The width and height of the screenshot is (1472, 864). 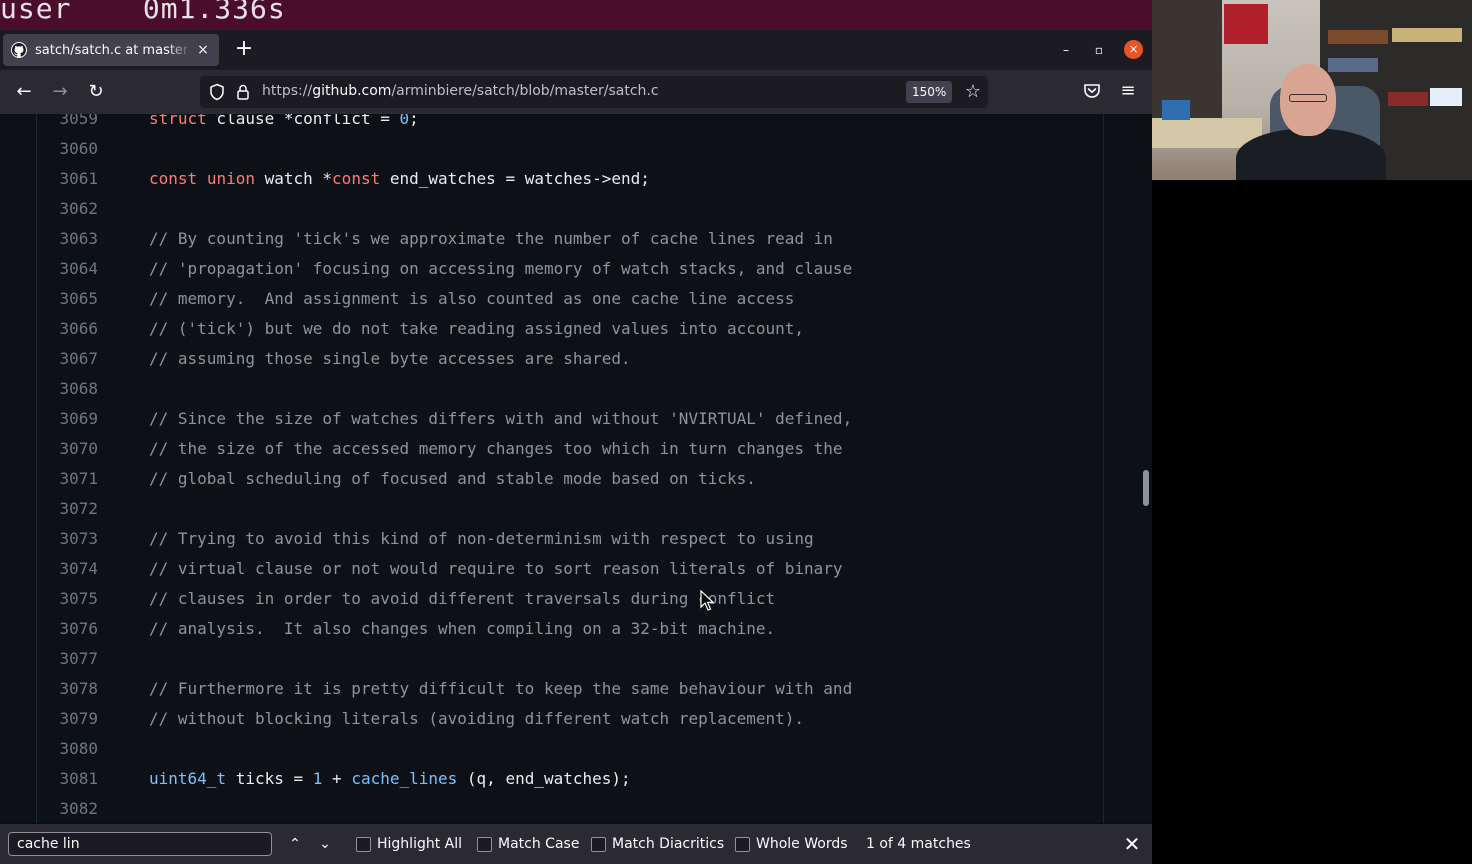 I want to click on code-token: const, so click(x=173, y=178).